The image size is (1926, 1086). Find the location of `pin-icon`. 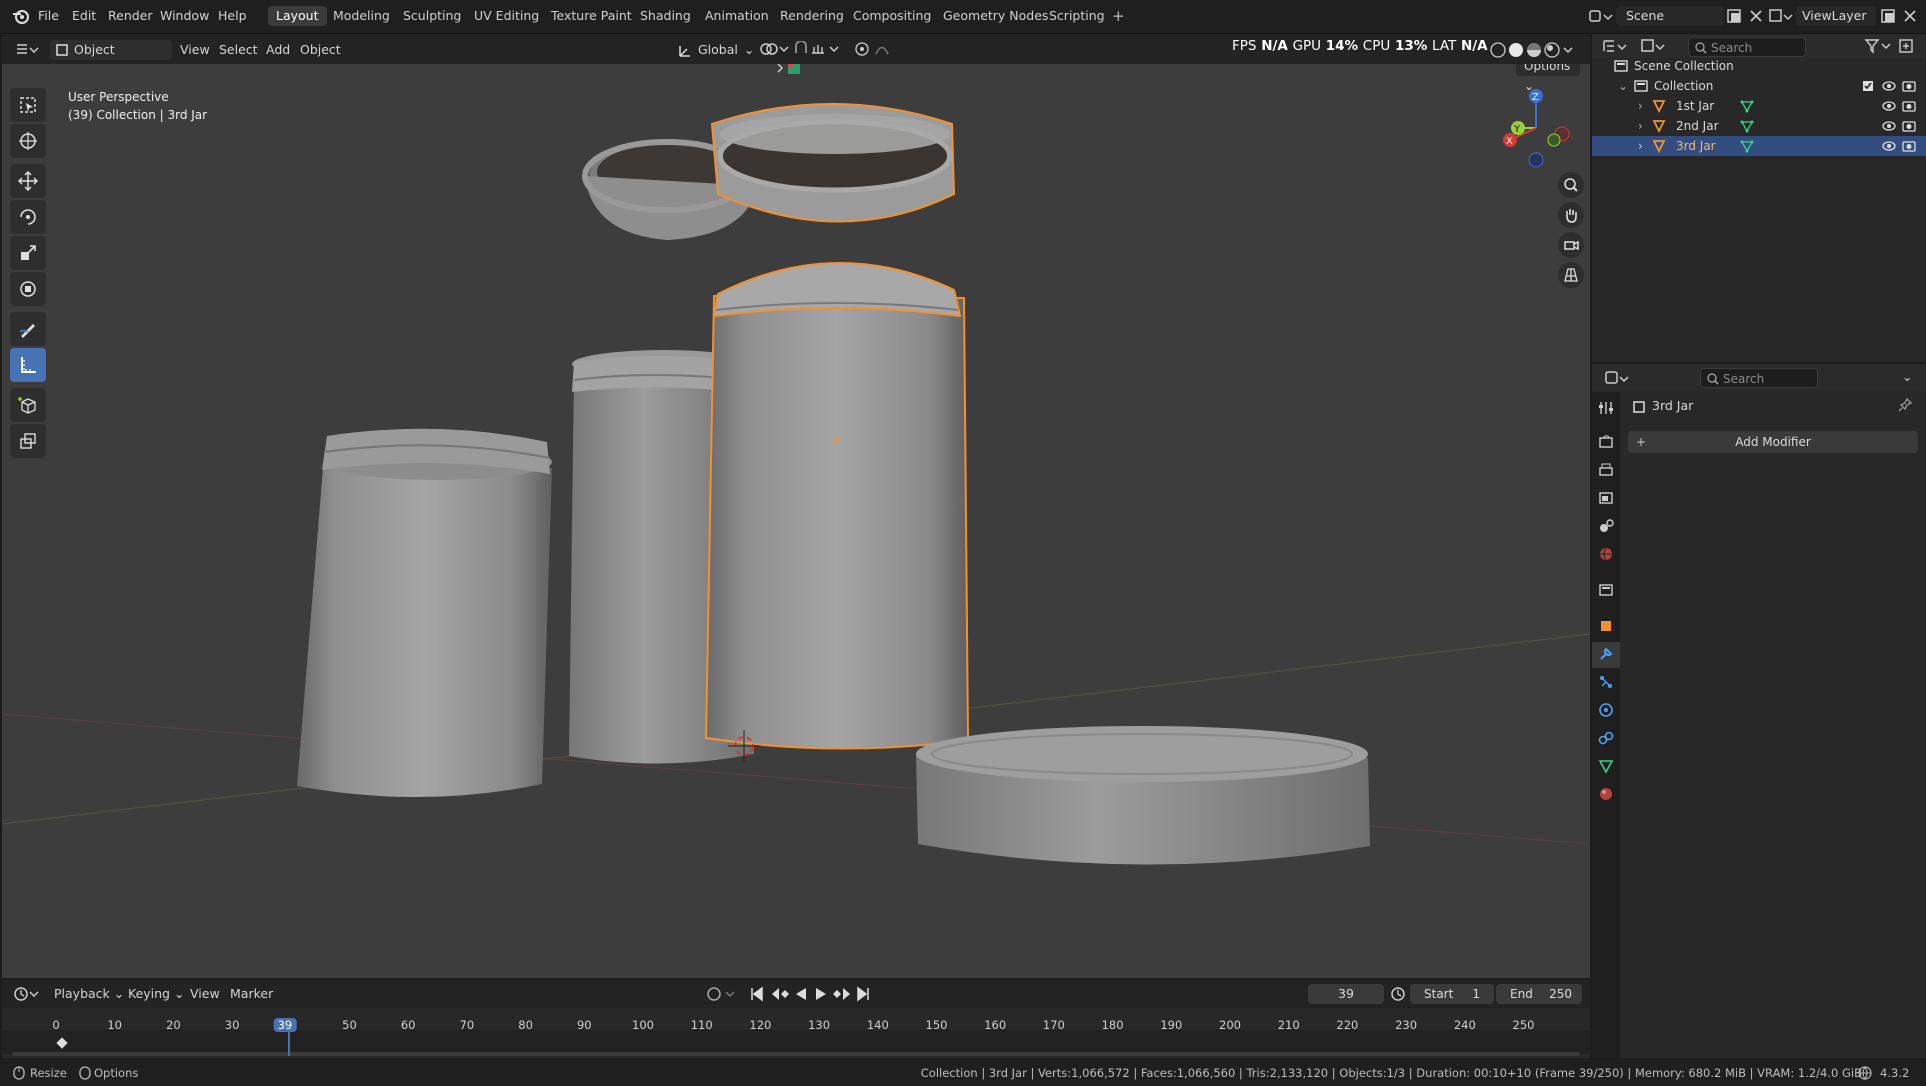

pin-icon is located at coordinates (1905, 405).